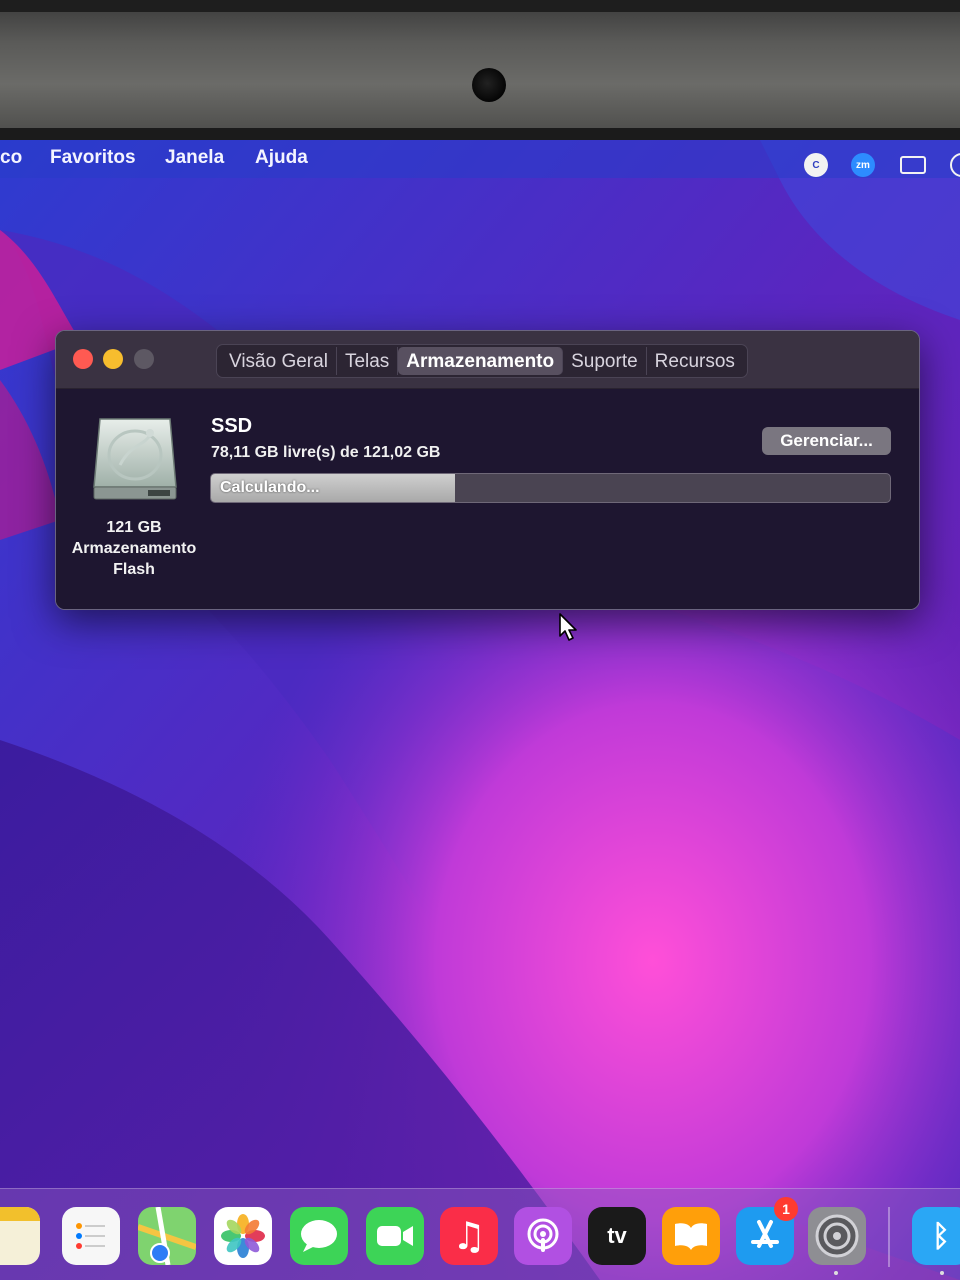  I want to click on tab-armazenamento: Armazenamento, so click(481, 361).